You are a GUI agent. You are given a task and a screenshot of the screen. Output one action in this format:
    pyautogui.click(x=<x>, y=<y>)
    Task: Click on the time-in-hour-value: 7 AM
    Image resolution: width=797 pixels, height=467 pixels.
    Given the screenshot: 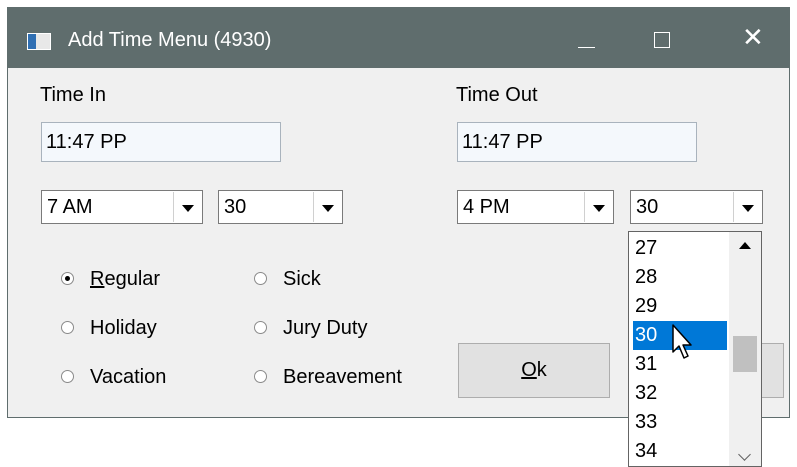 What is the action you would take?
    pyautogui.click(x=70, y=207)
    